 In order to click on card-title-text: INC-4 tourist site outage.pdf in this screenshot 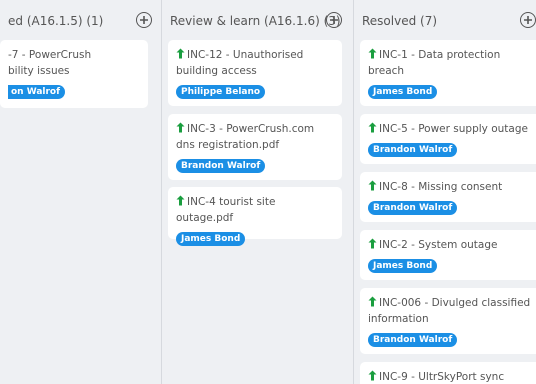, I will do `click(226, 210)`.